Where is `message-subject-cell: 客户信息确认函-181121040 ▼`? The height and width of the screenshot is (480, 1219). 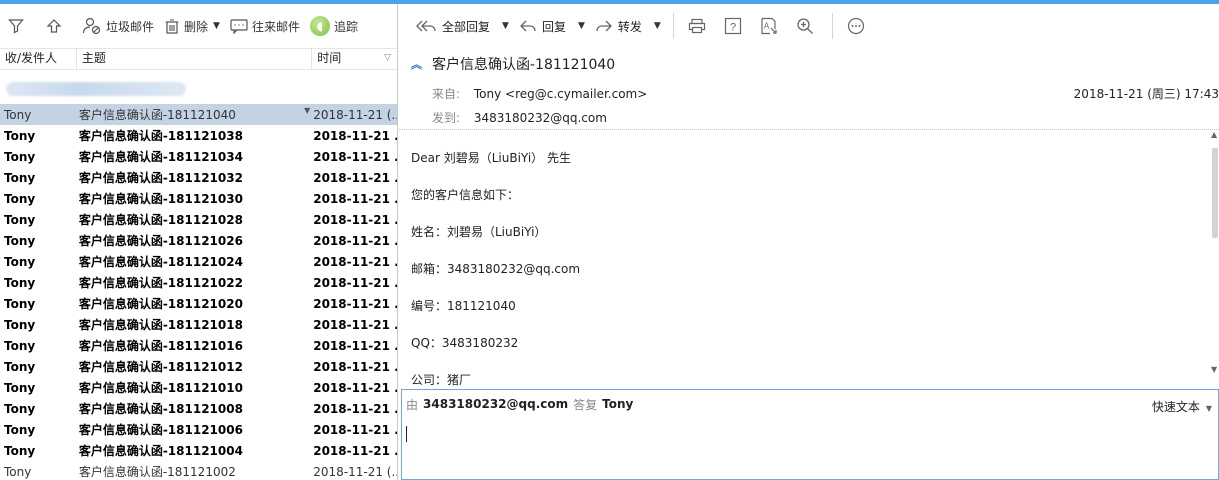 message-subject-cell: 客户信息确认函-181121040 ▼ is located at coordinates (194, 114).